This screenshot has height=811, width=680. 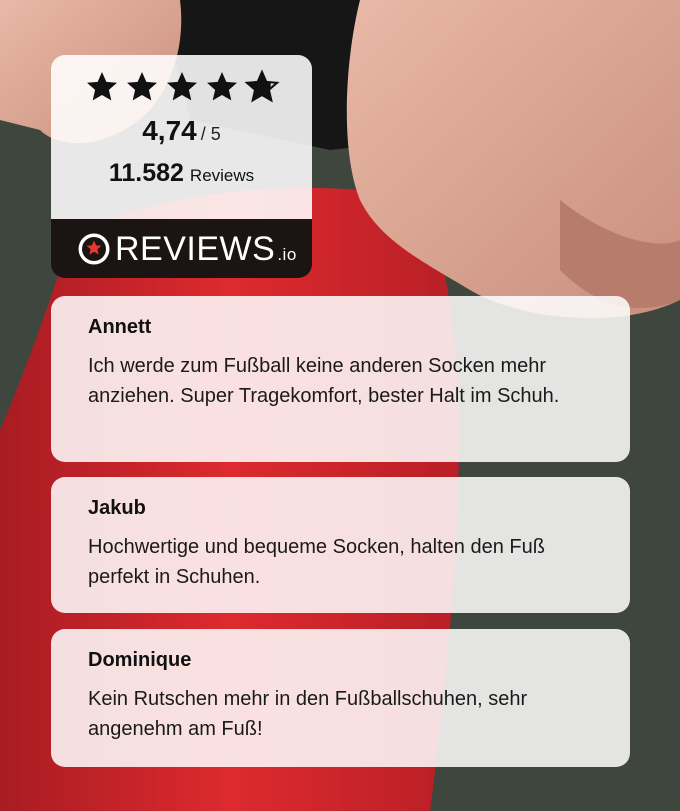 I want to click on reviews-io-wordmark: REVIEWS .io, so click(x=206, y=248).